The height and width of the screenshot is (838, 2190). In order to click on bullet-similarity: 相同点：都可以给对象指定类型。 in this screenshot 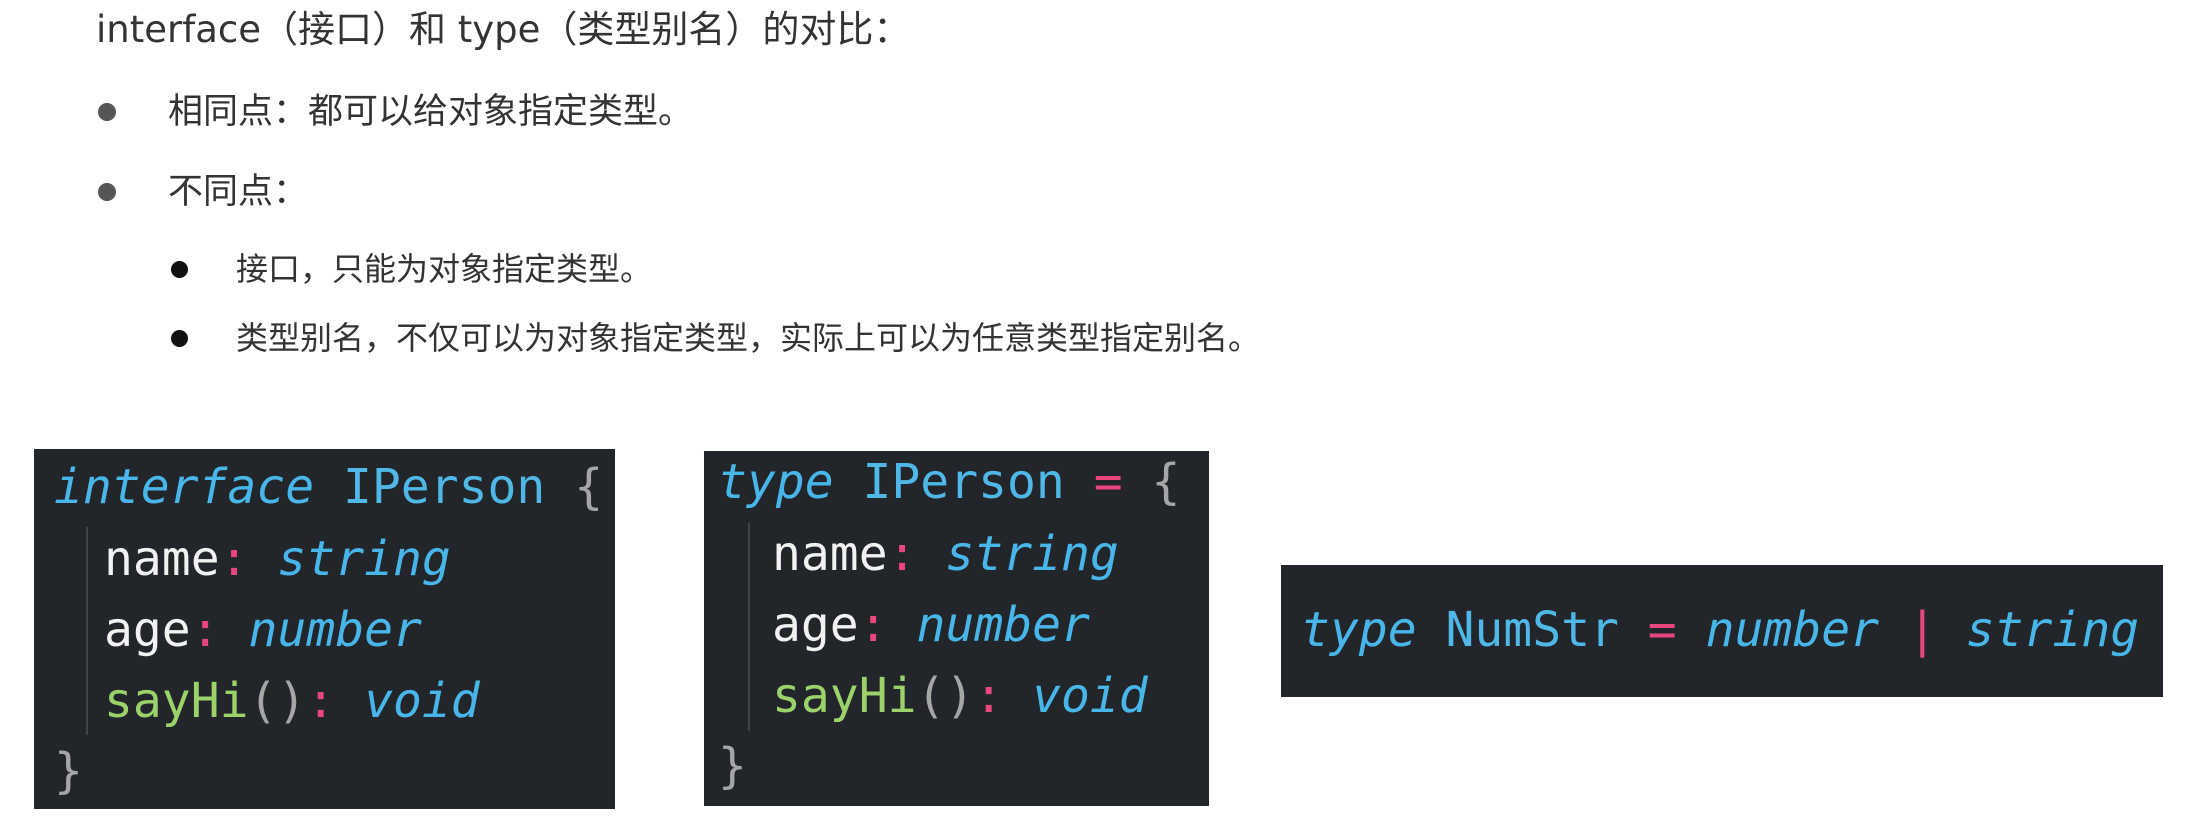, I will do `click(395, 112)`.